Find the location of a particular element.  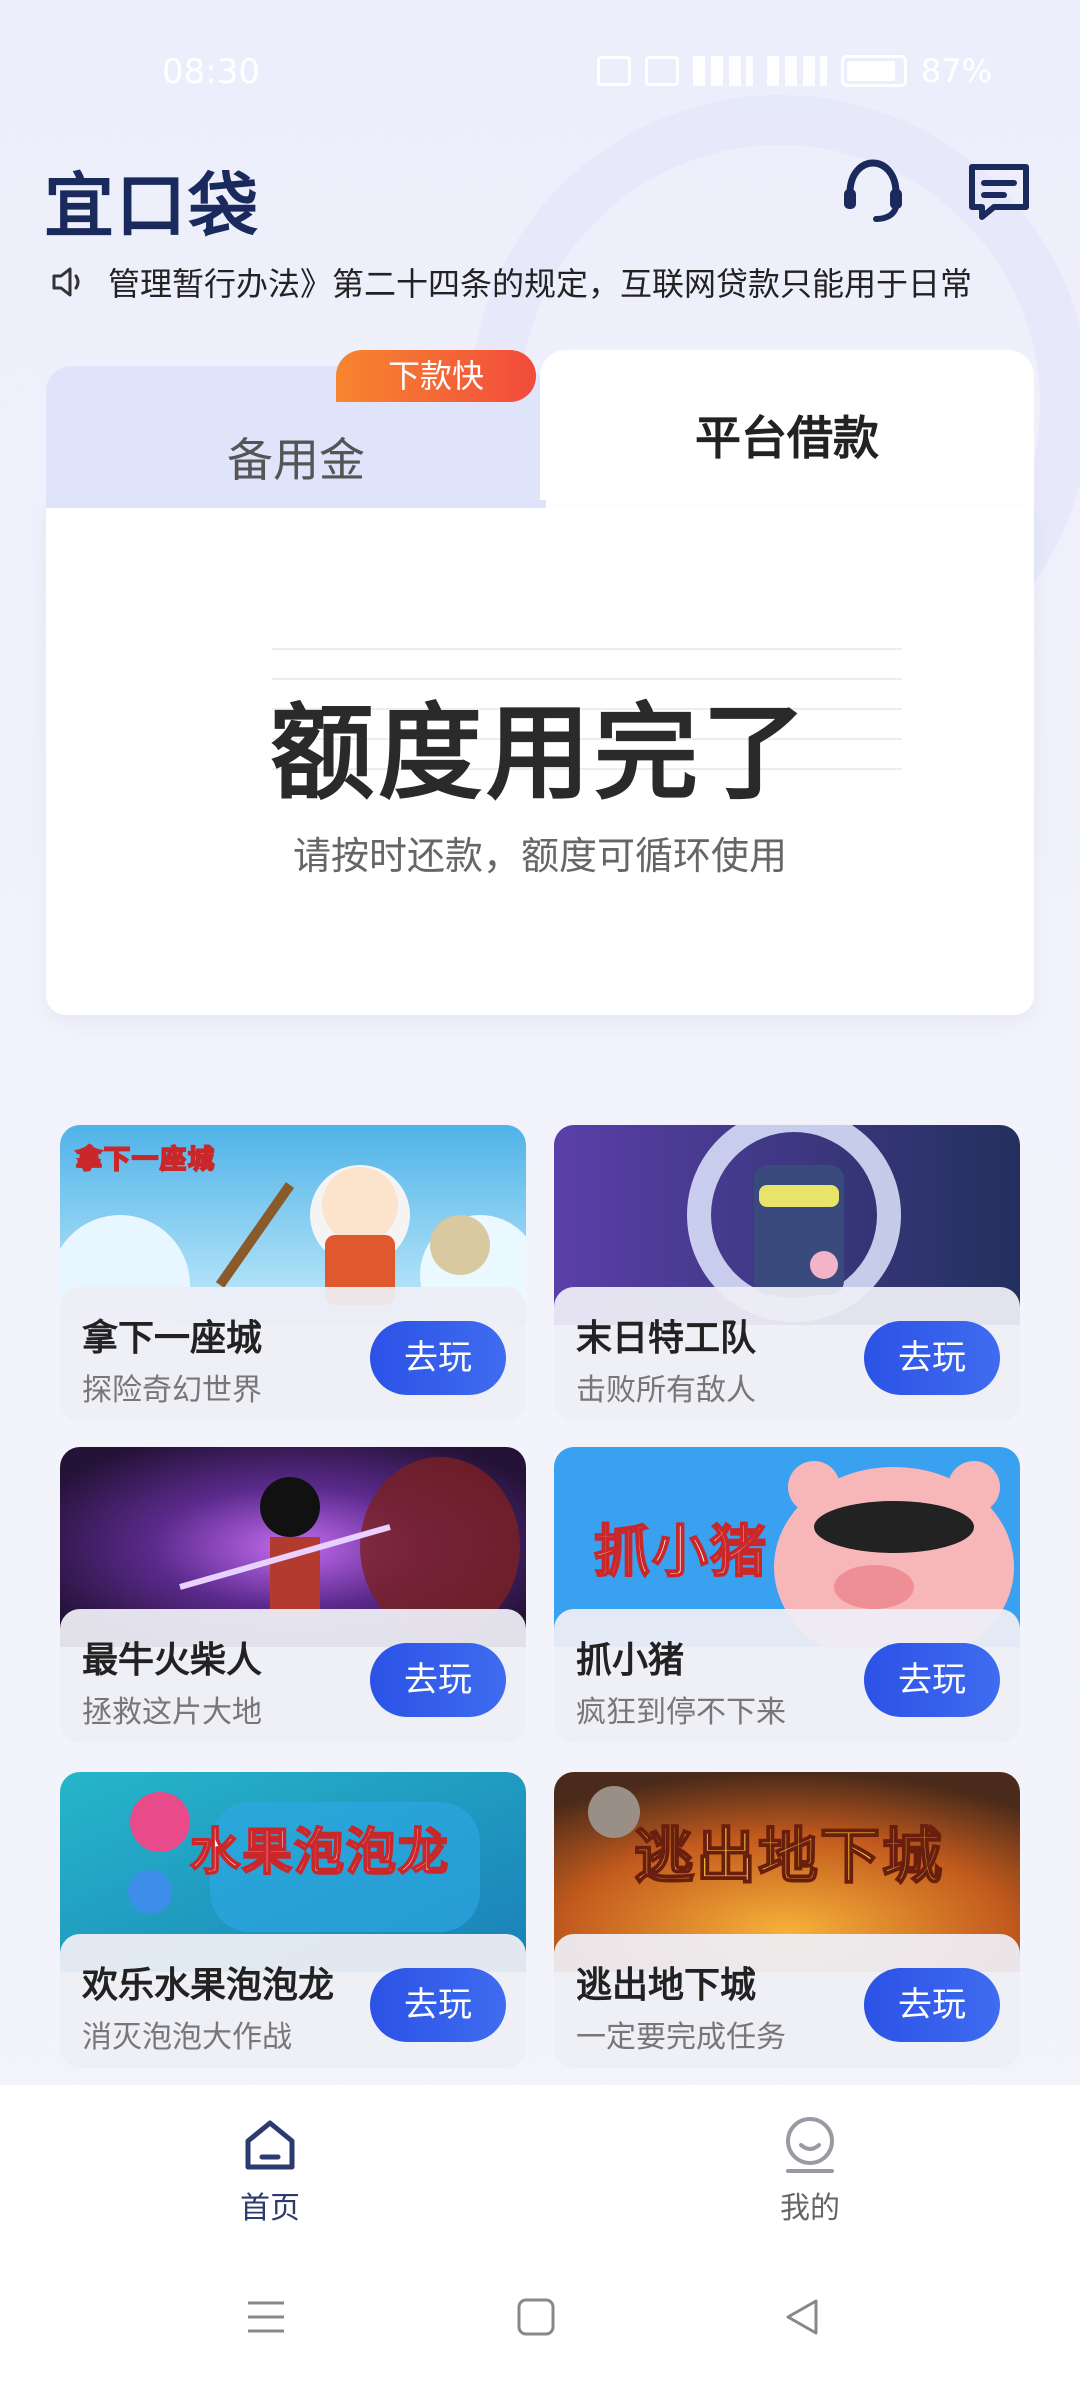

nav-label: 我的 is located at coordinates (810, 2208).